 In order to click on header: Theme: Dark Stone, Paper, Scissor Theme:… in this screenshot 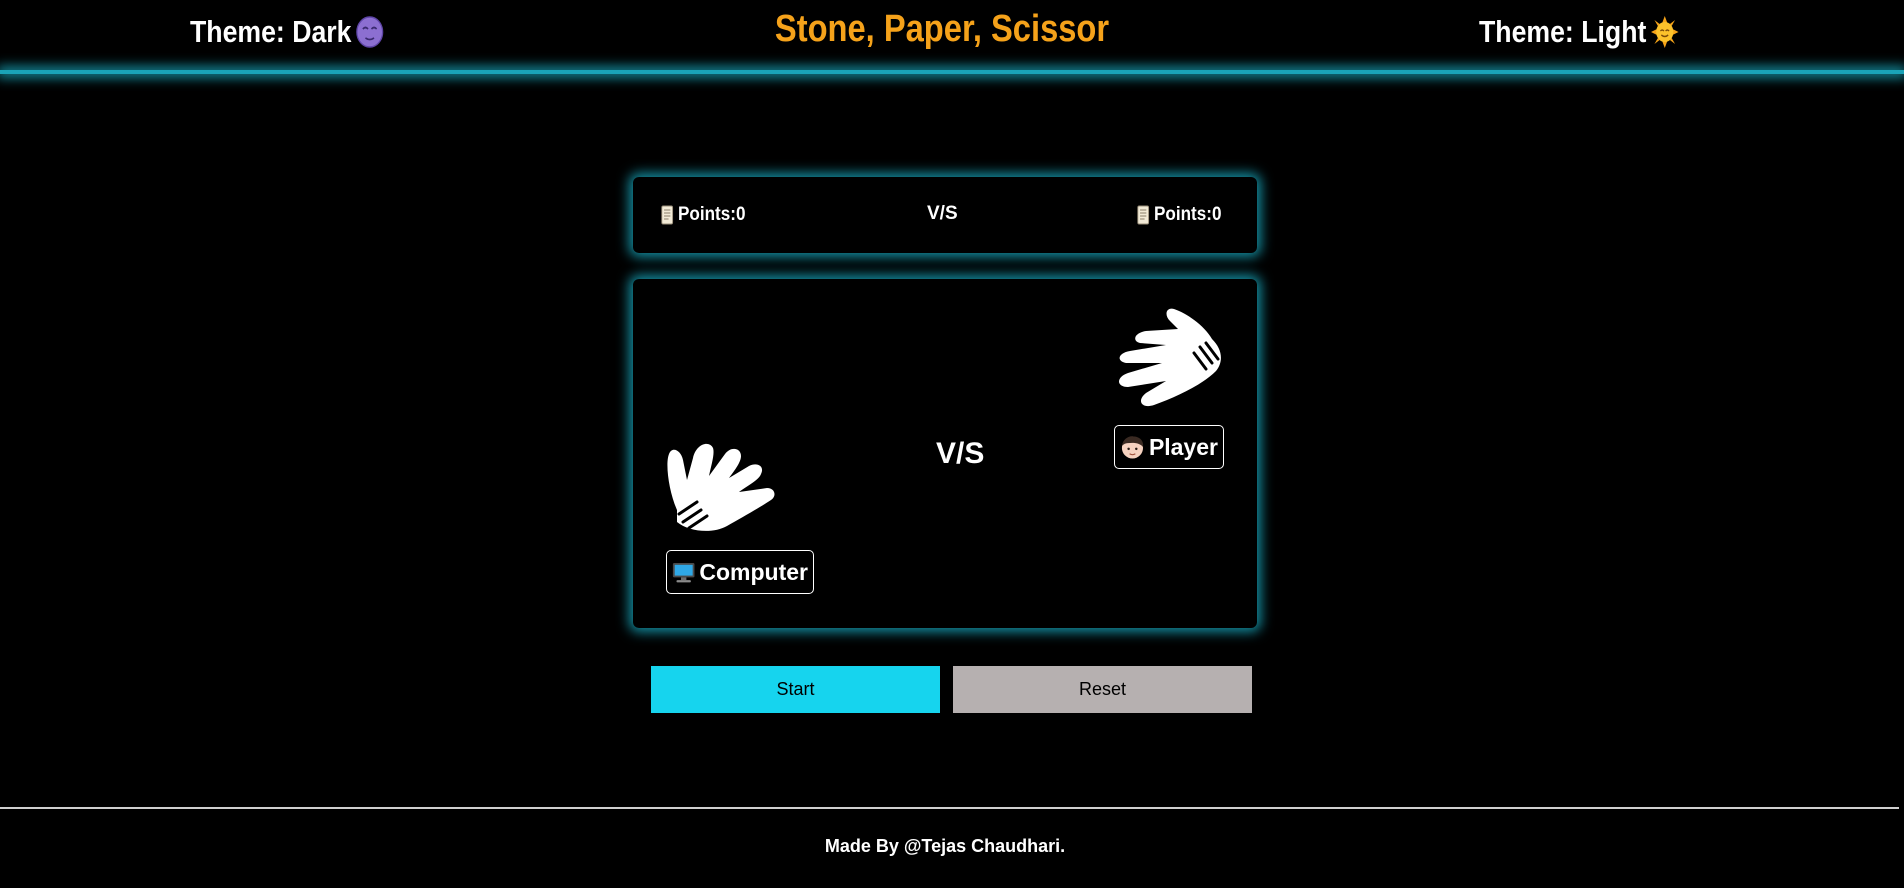, I will do `click(952, 35)`.